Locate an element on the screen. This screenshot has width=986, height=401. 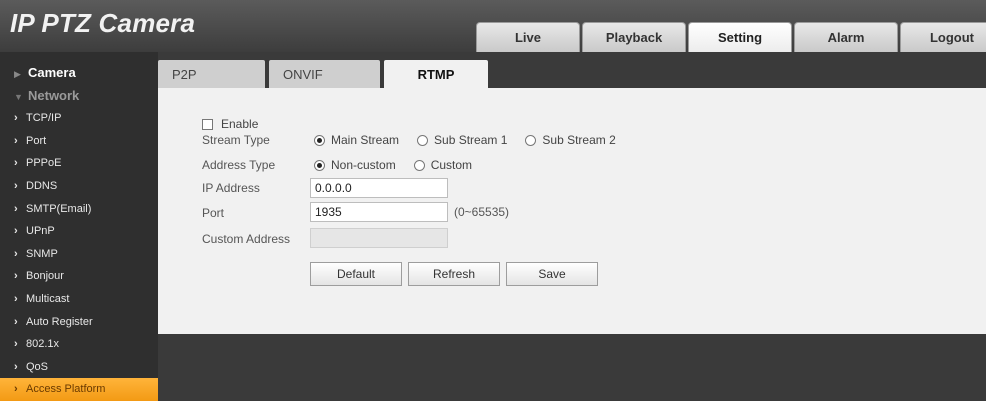
enable-label: Enable is located at coordinates (240, 124).